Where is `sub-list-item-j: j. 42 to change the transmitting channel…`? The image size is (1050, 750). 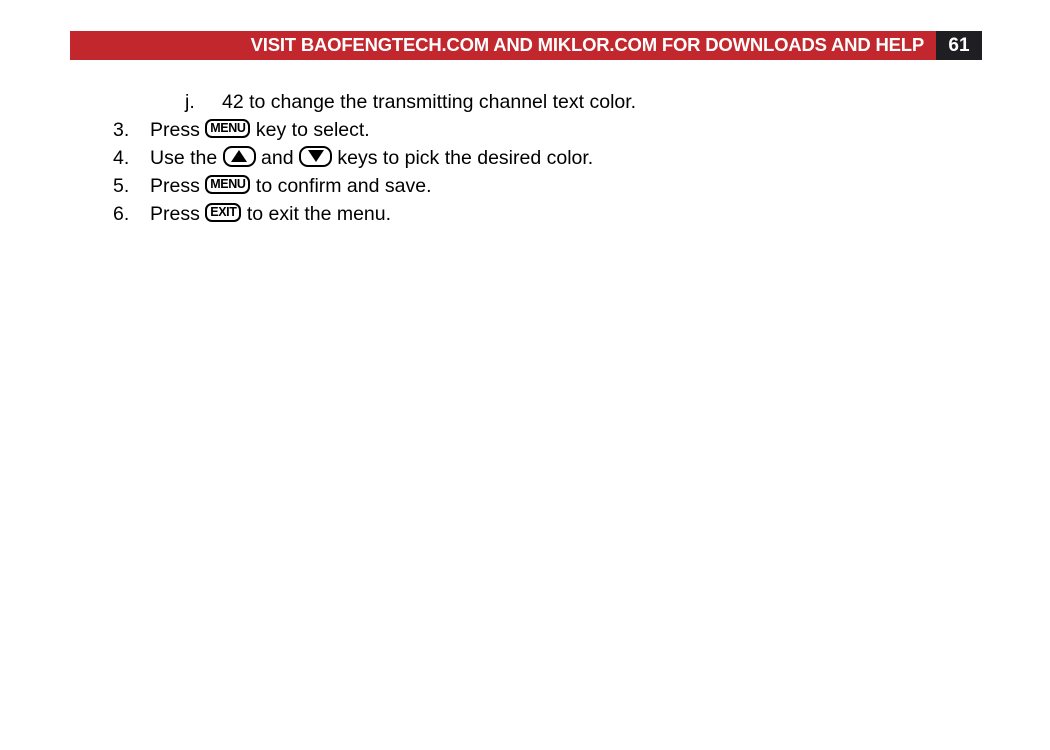 sub-list-item-j: j. 42 to change the transmitting channel… is located at coordinates (525, 102).